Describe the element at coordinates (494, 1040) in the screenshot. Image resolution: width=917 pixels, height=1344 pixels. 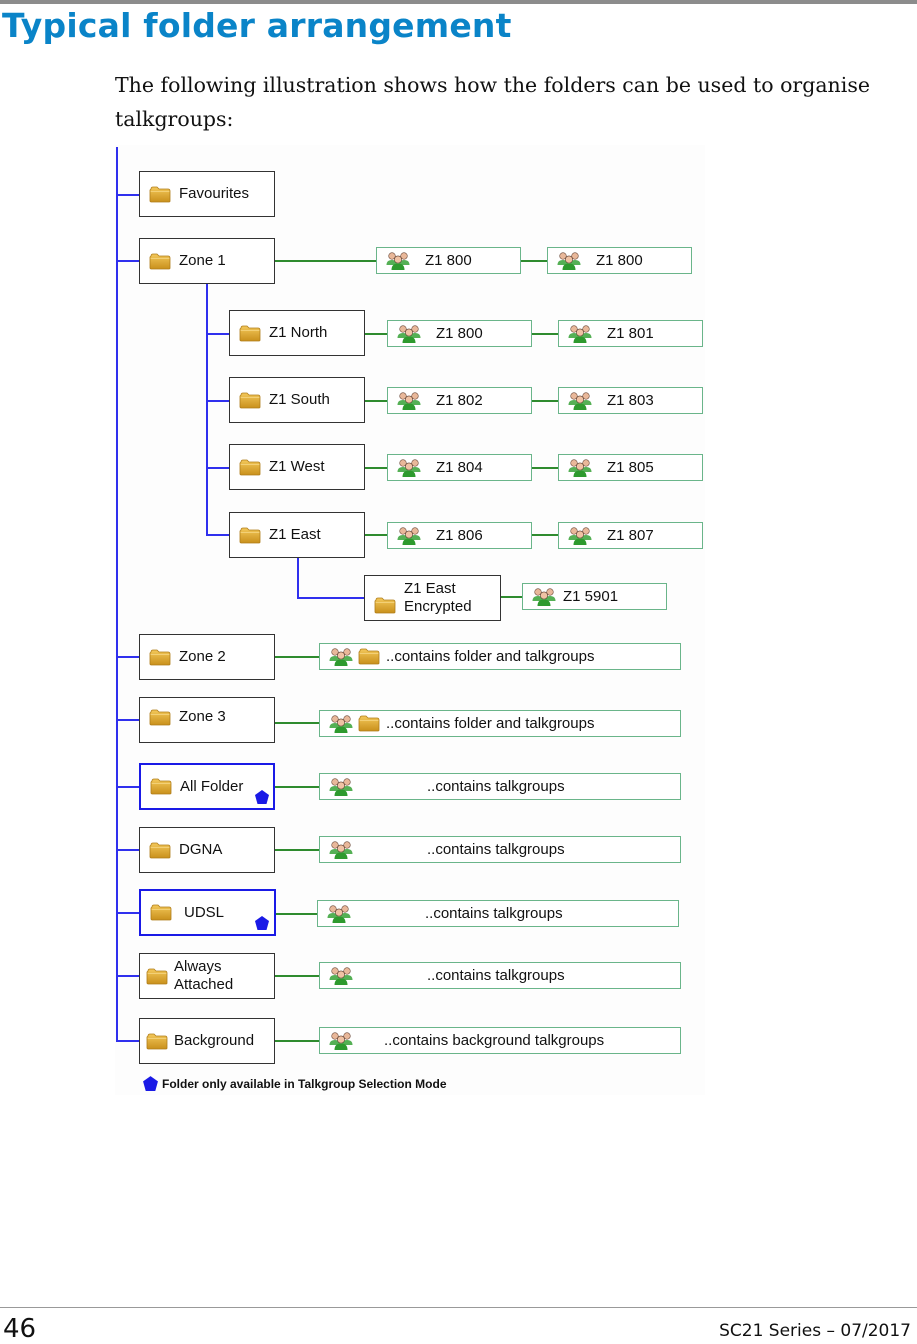
I see `talkgroup-label: ..contains background talkgroups` at that location.